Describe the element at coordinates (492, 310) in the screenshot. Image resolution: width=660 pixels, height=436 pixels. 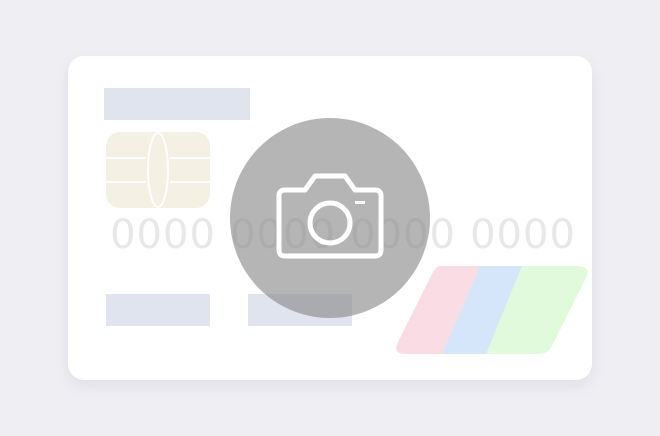
I see `card-brand-stripes-icon` at that location.